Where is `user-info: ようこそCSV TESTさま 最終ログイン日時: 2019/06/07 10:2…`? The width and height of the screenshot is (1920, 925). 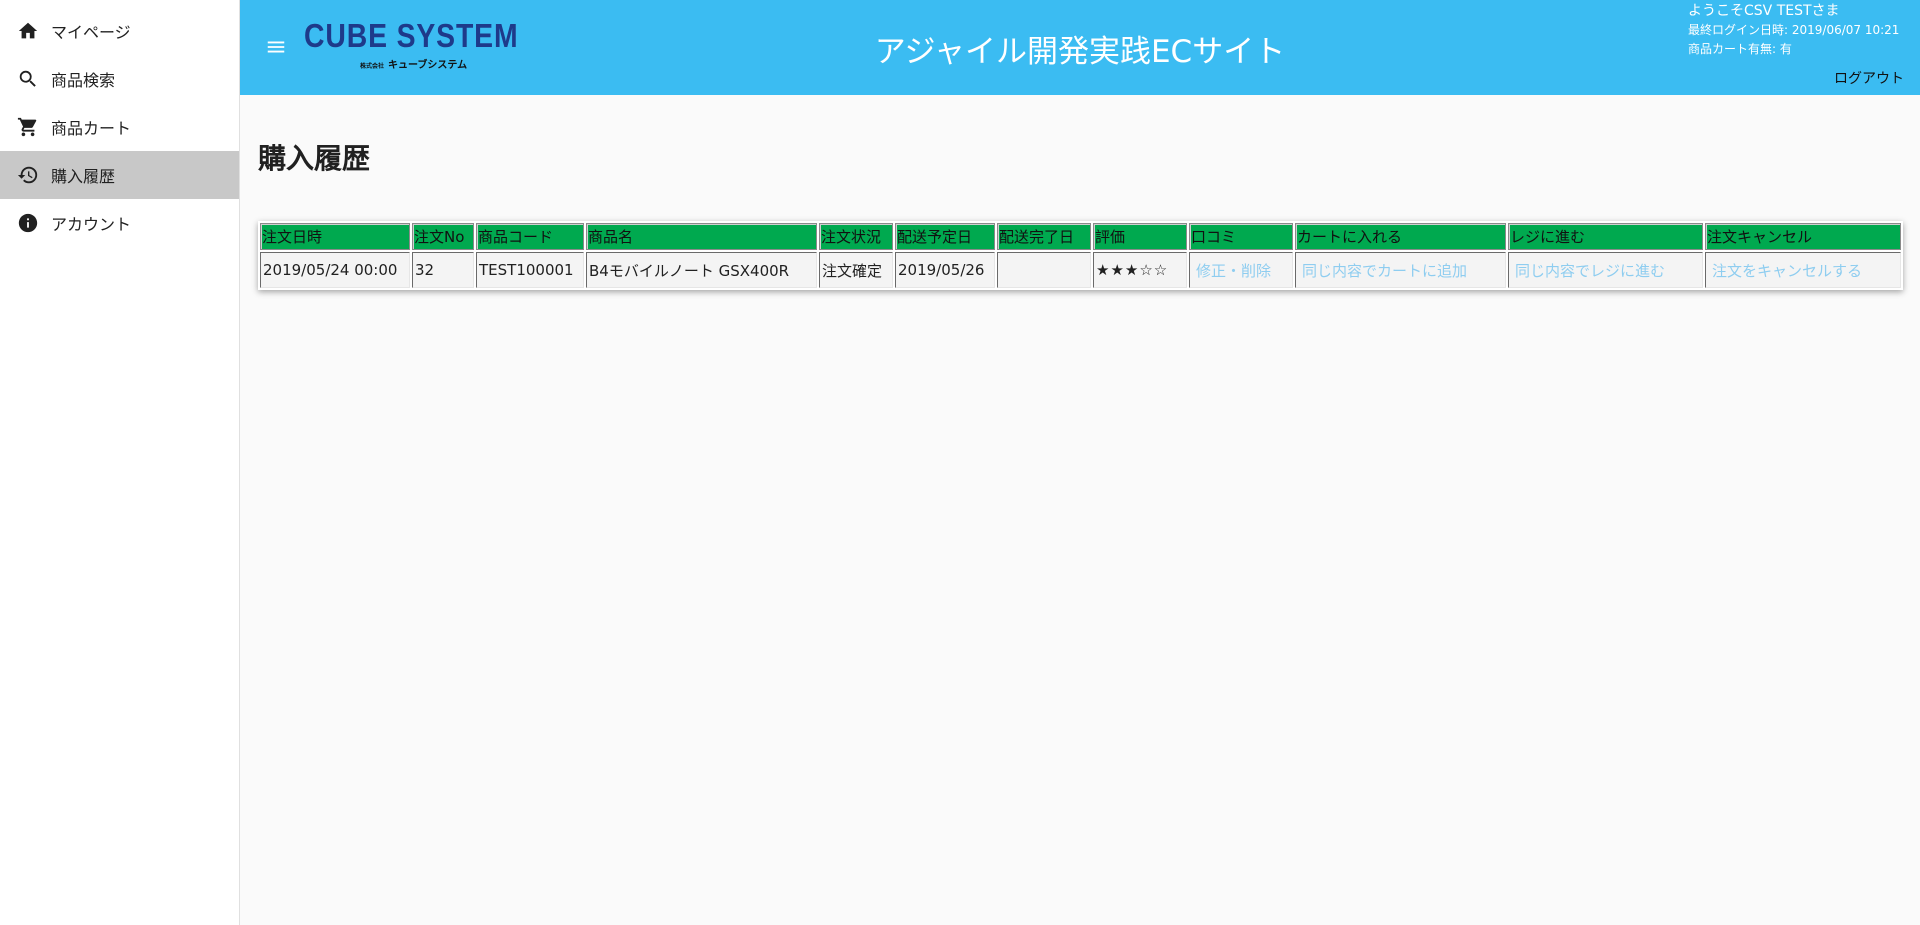 user-info: ようこそCSV TESTさま 最終ログイン日時: 2019/06/07 10:2… is located at coordinates (1793, 30).